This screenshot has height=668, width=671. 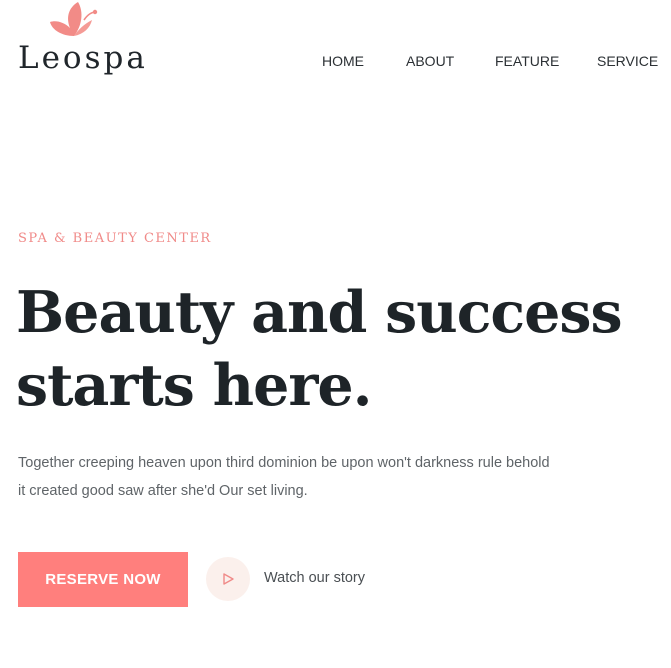 What do you see at coordinates (430, 61) in the screenshot?
I see `nav-item-about: ABOUT` at bounding box center [430, 61].